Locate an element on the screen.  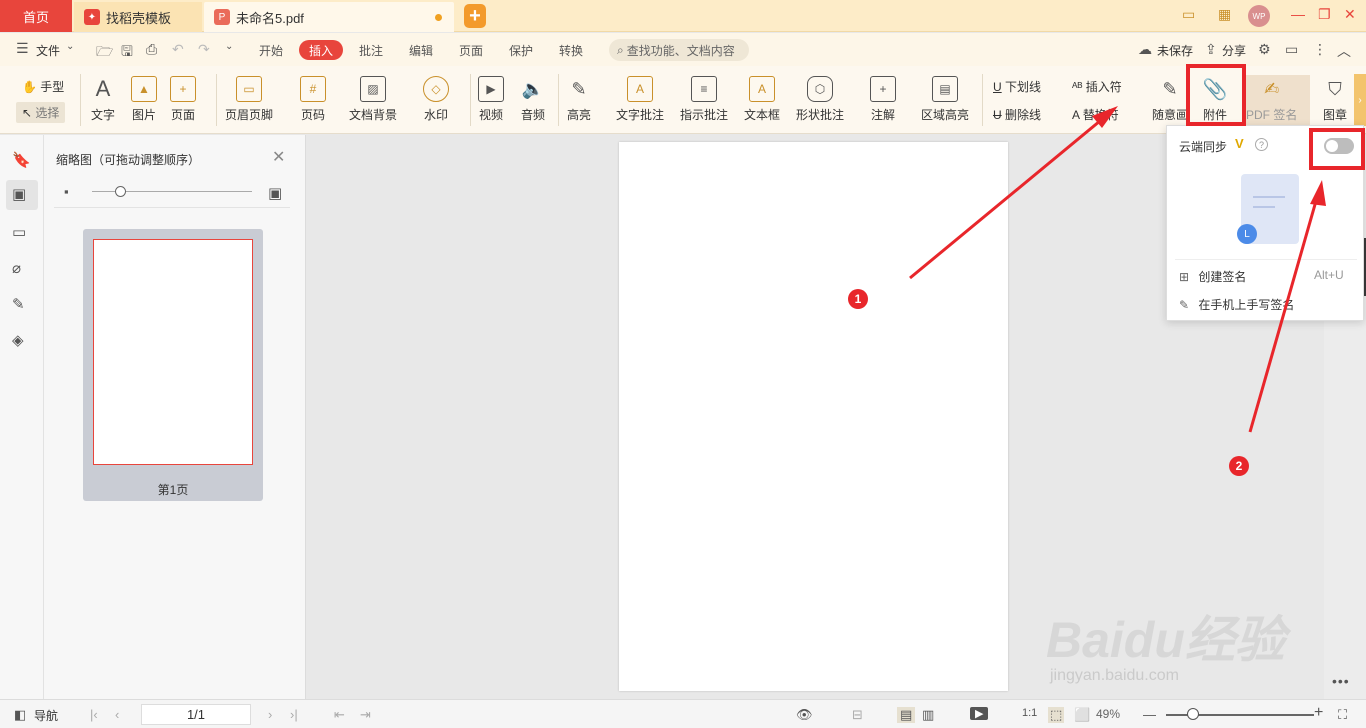
shape-comment-button: ⬡ 形状批注 is located at coordinates (820, 99).